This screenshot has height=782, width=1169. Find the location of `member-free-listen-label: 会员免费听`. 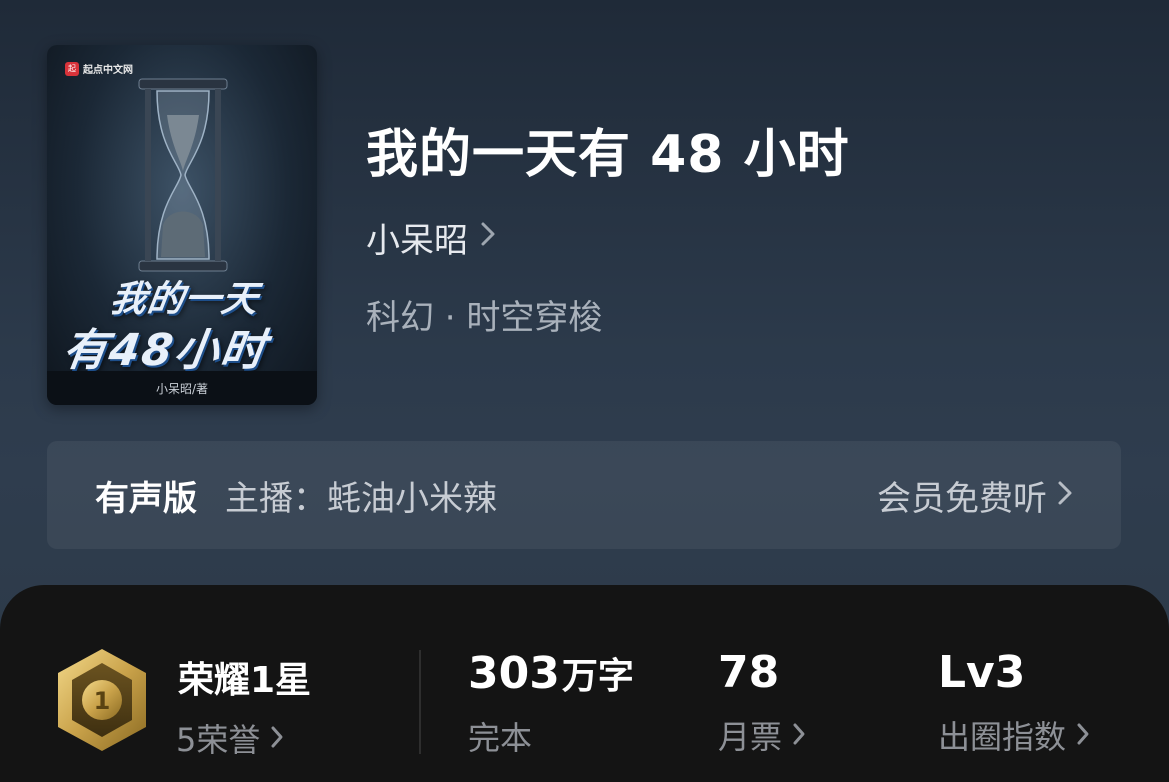

member-free-listen-label: 会员免费听 is located at coordinates (962, 498).